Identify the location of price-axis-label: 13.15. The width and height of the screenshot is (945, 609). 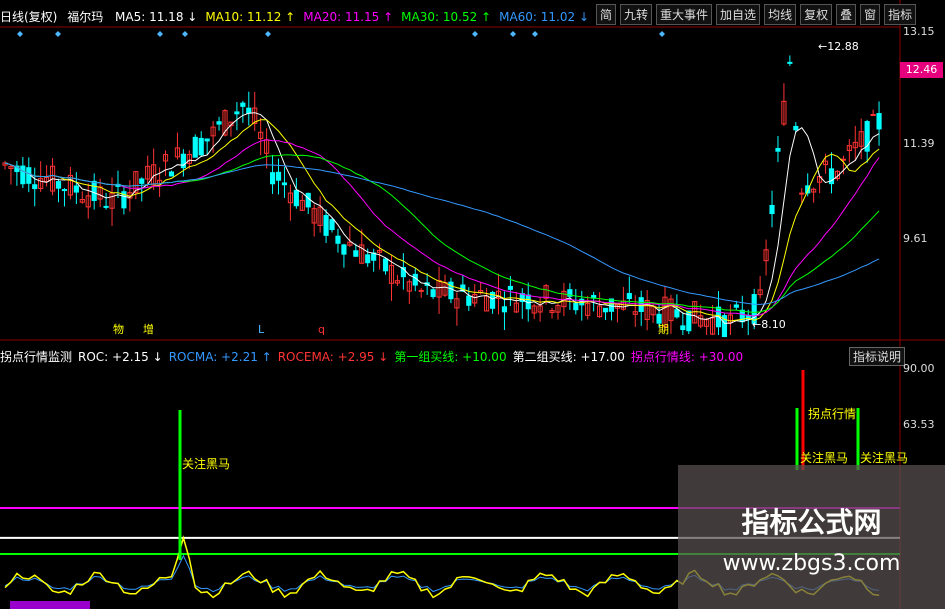
(919, 31).